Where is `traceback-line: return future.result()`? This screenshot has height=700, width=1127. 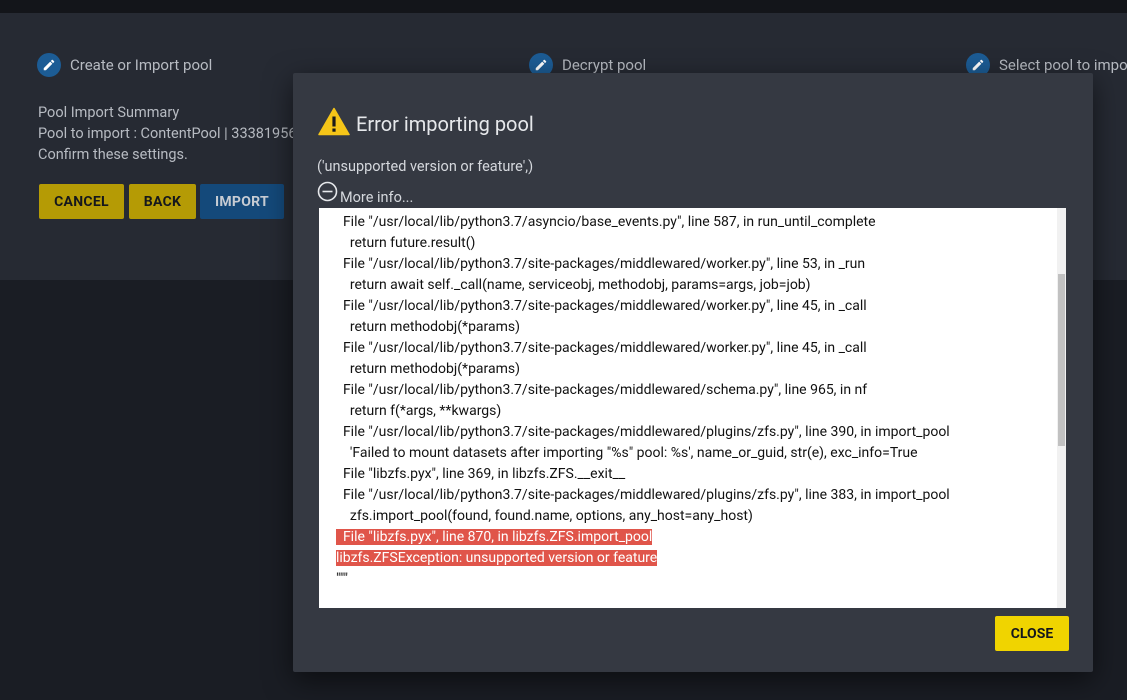 traceback-line: return future.result() is located at coordinates (406, 243).